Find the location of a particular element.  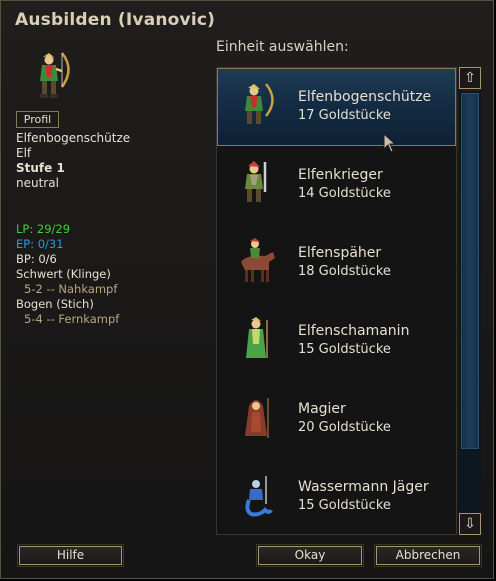

arrow-up-icon: ⇧ is located at coordinates (470, 78).